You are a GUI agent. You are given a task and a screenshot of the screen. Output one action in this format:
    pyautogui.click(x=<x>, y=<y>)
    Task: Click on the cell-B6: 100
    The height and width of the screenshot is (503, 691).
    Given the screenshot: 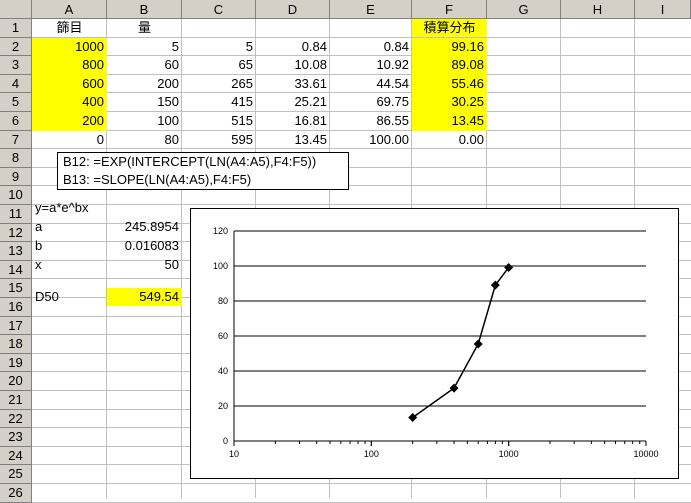 What is the action you would take?
    pyautogui.click(x=144, y=121)
    